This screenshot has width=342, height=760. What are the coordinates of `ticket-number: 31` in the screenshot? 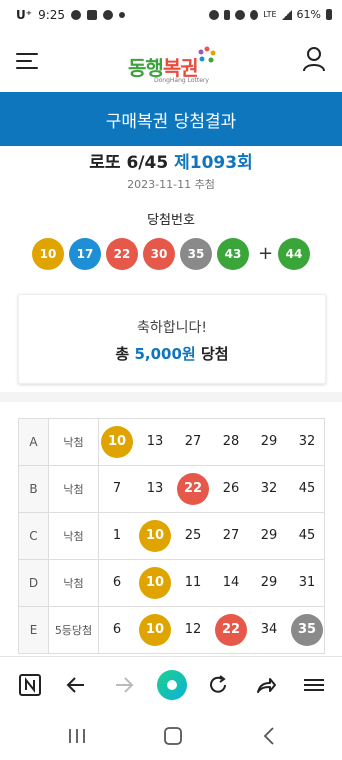 It's located at (307, 582).